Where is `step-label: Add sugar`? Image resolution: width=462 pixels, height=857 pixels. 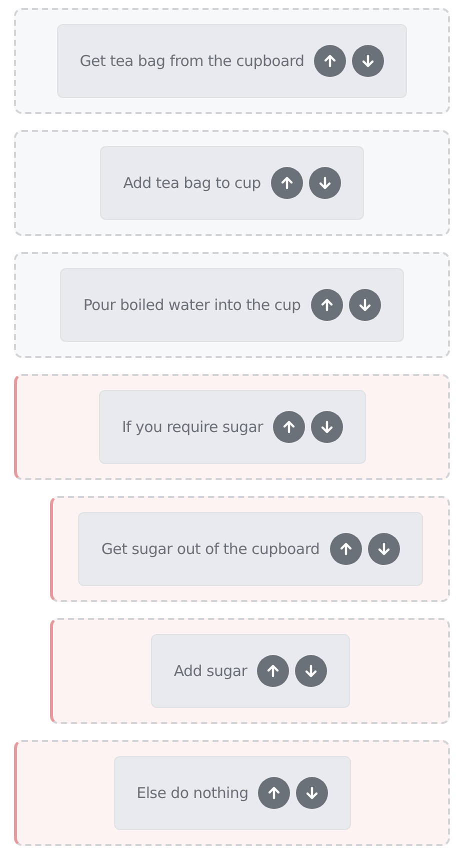
step-label: Add sugar is located at coordinates (211, 671).